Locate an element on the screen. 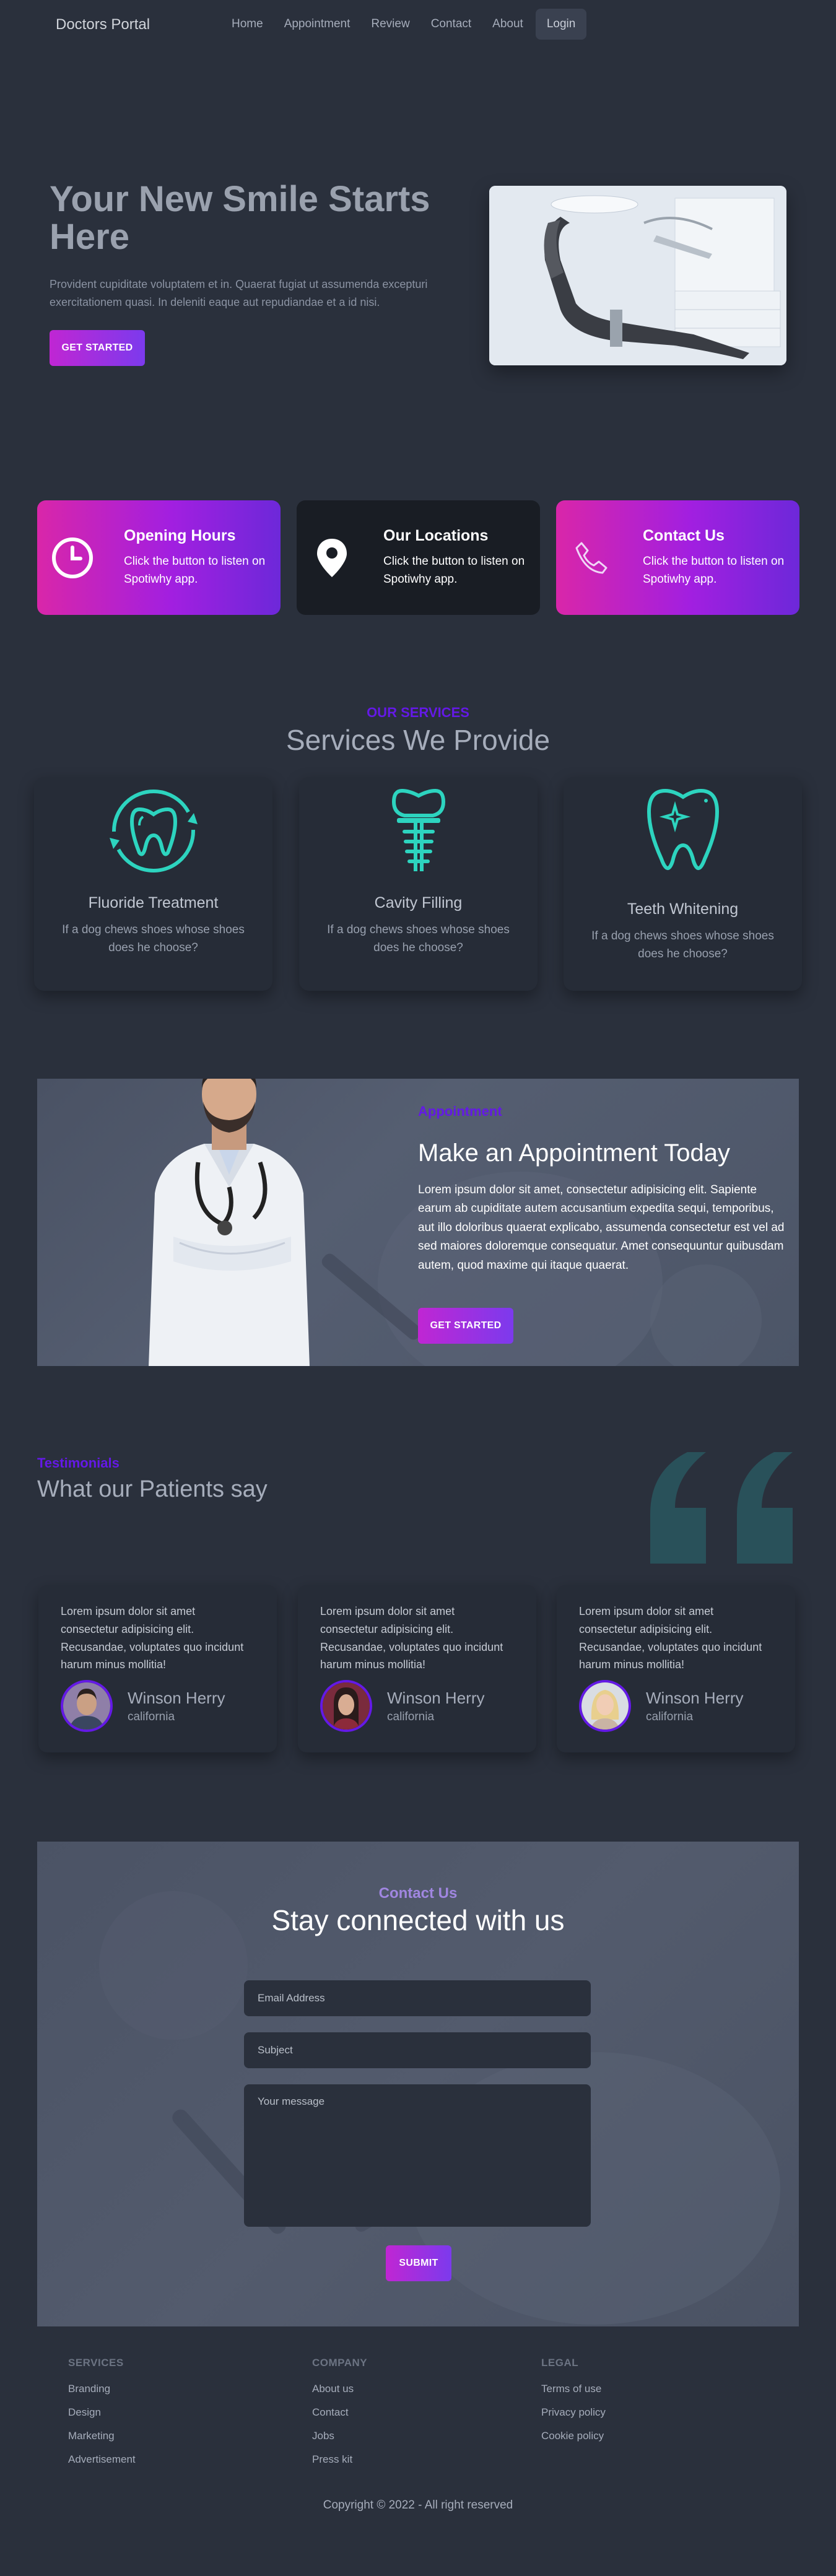  testimonials-title: What our Patients say is located at coordinates (152, 1489).